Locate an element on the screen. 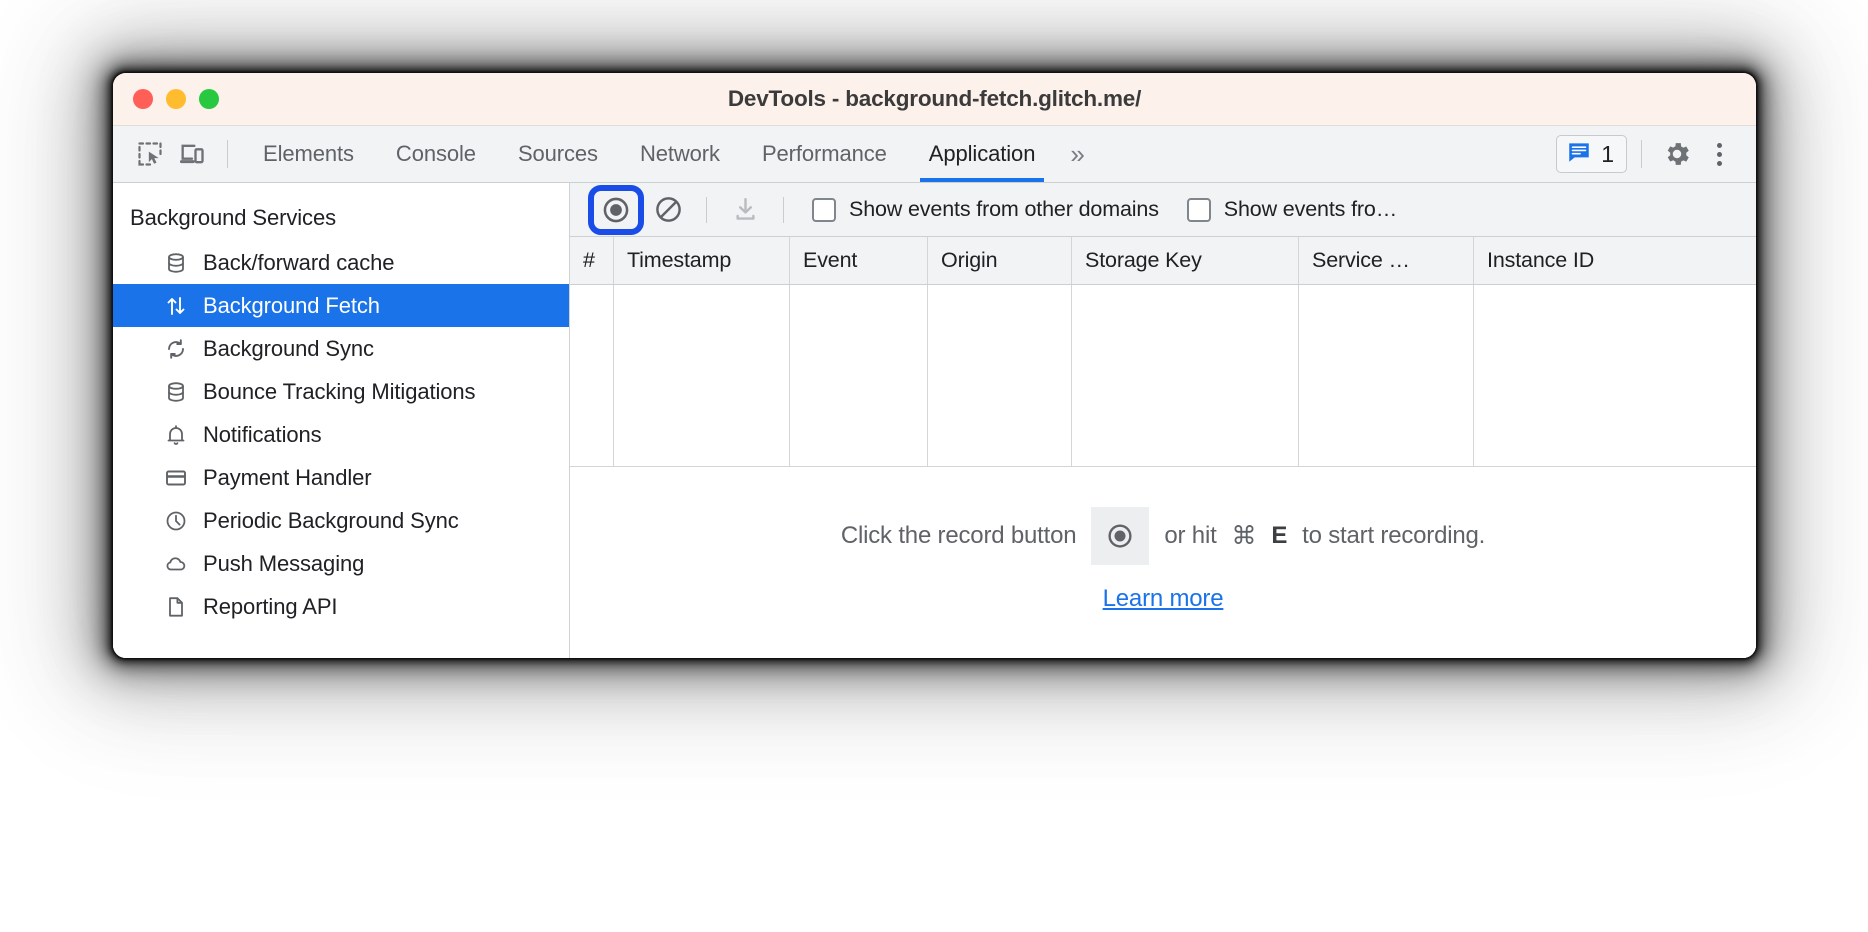  sidebar-item-label: Bounce Tracking Mitigations is located at coordinates (339, 391).